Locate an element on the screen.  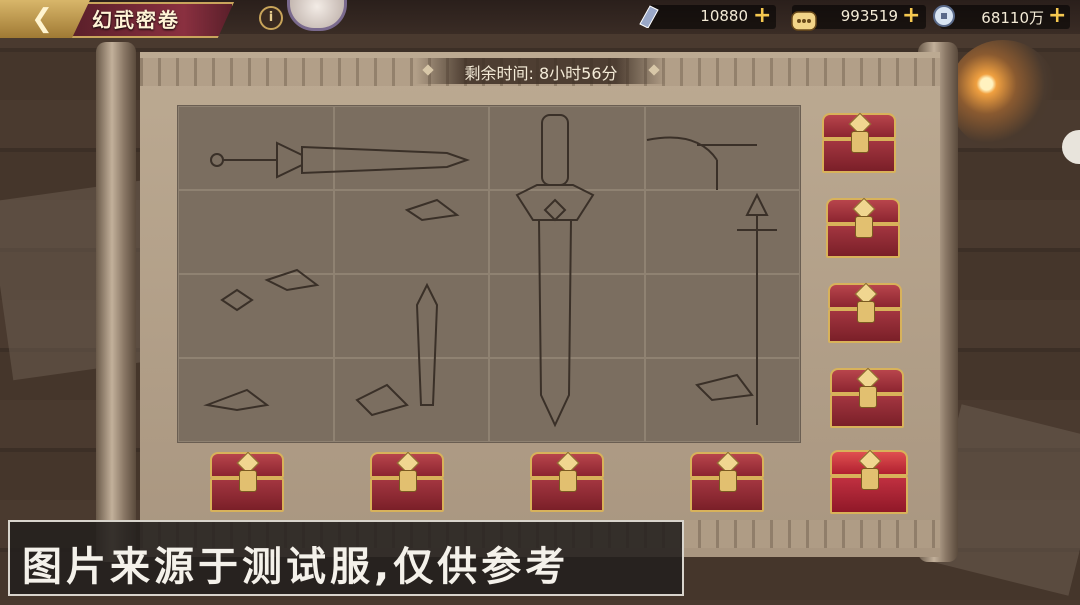
back-arrow-icon: ❮ is located at coordinates (42, 19).